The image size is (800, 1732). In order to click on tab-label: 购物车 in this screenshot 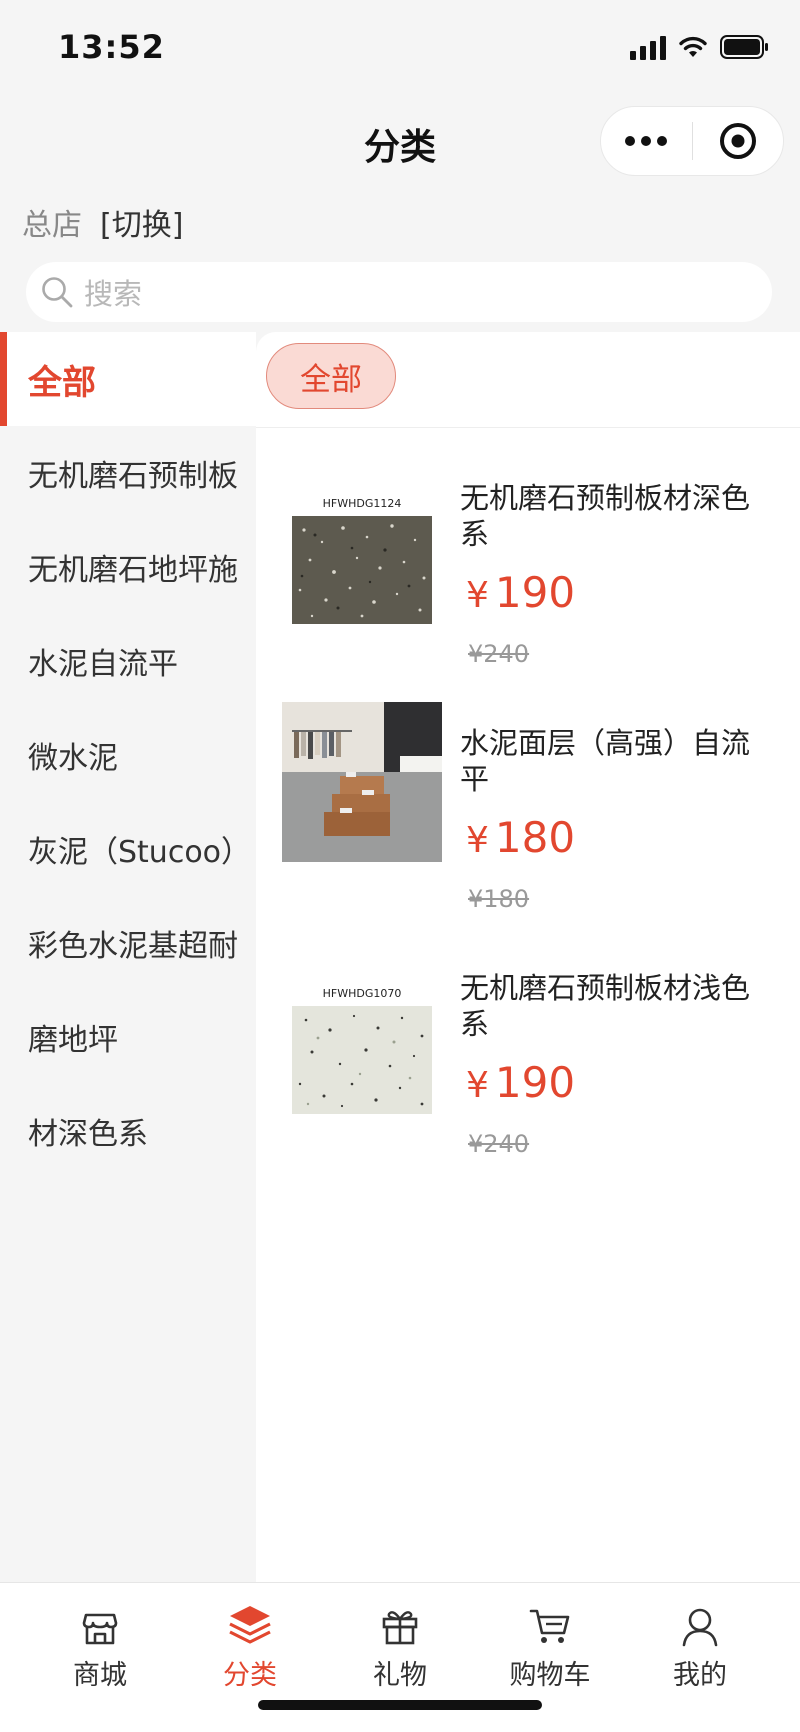, I will do `click(550, 1675)`.